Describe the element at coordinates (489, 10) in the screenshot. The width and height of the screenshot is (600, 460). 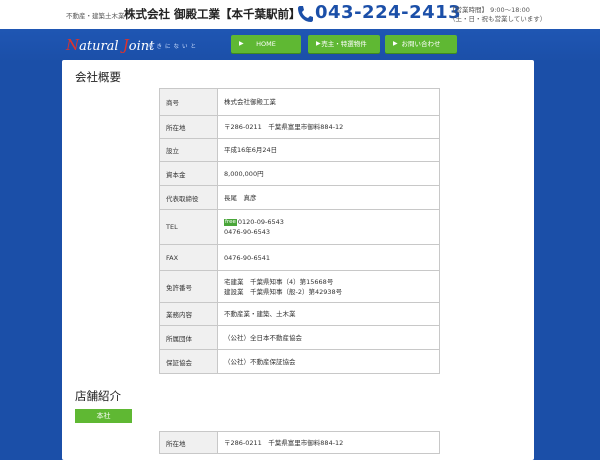
I see `business-hours-line1: 【営業時間】 9:00～18:00` at that location.